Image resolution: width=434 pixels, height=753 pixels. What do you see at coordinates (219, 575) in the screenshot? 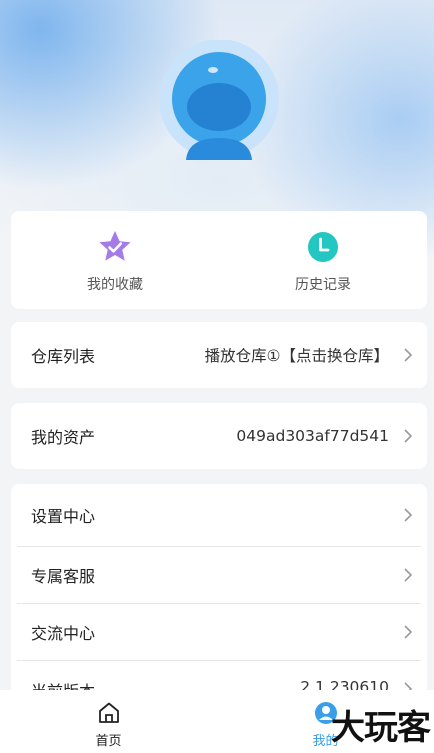
I see `customer-service-row: 专属客服` at bounding box center [219, 575].